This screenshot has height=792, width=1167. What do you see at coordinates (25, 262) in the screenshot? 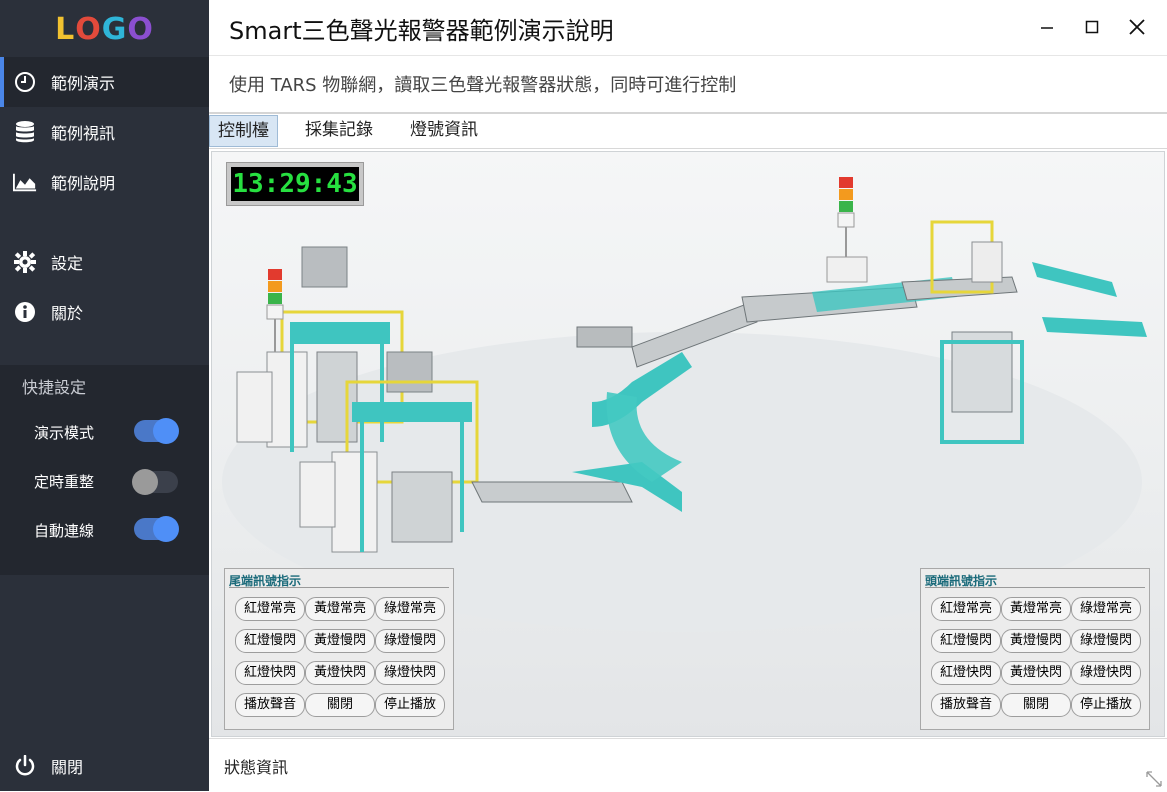
I see `gear-icon` at bounding box center [25, 262].